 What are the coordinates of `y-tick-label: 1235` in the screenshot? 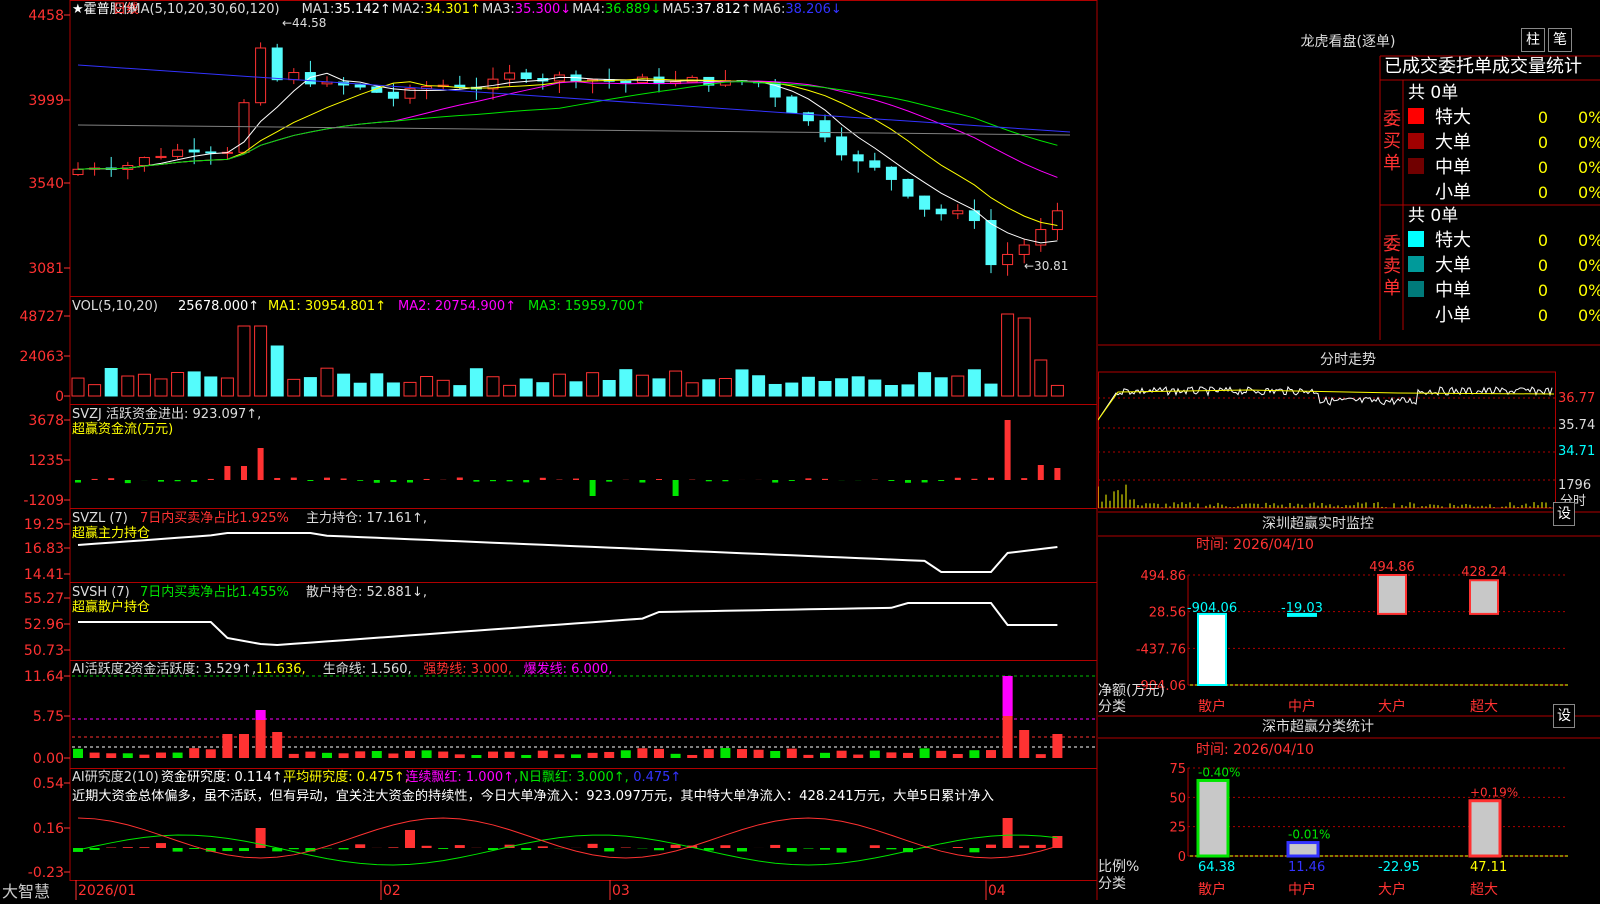 It's located at (46, 461).